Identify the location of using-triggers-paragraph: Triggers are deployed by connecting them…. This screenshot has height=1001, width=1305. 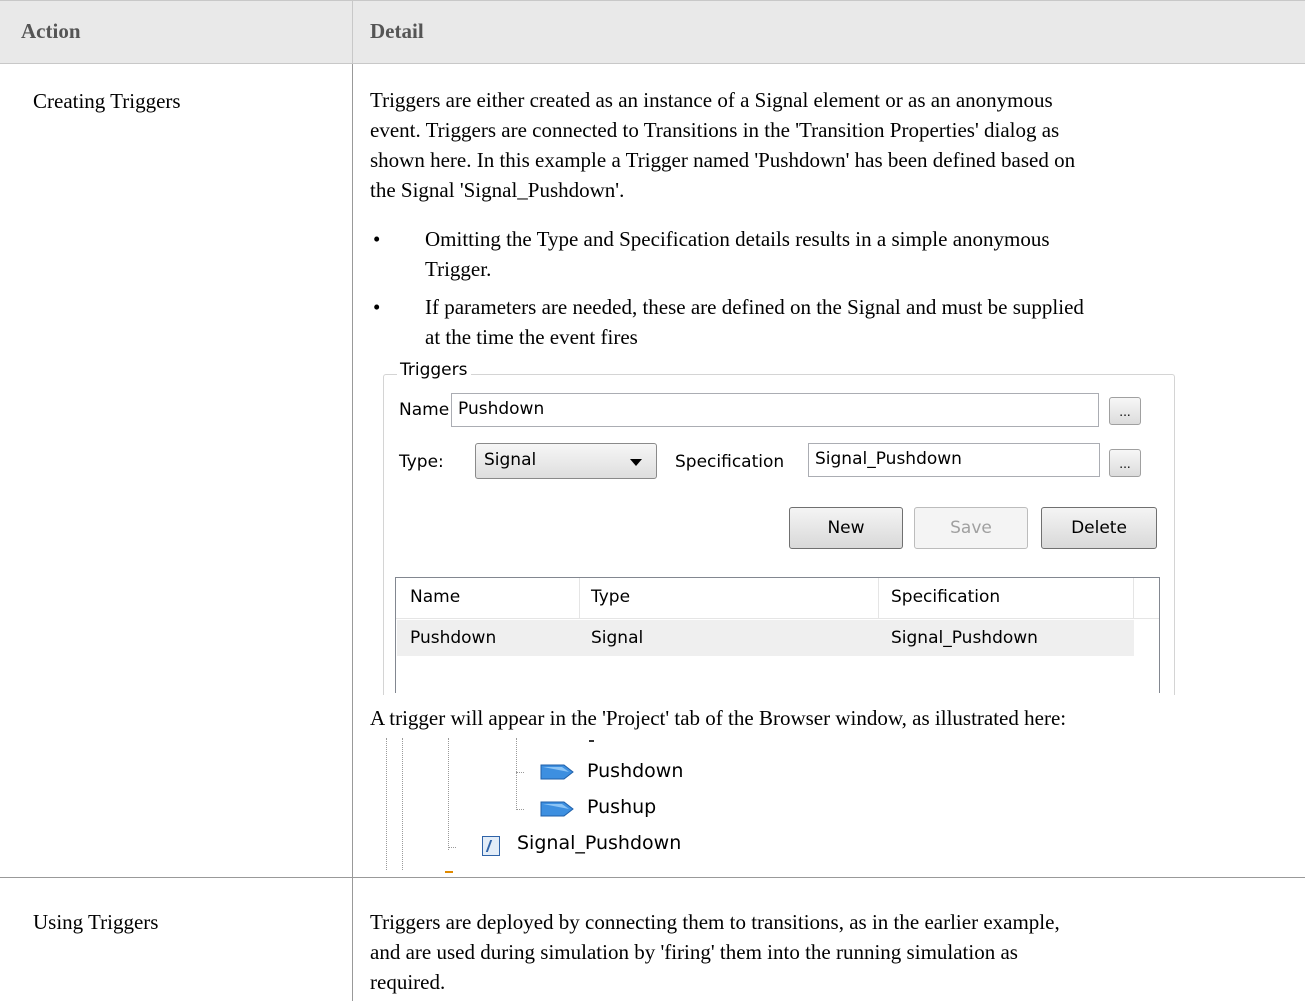
(827, 952).